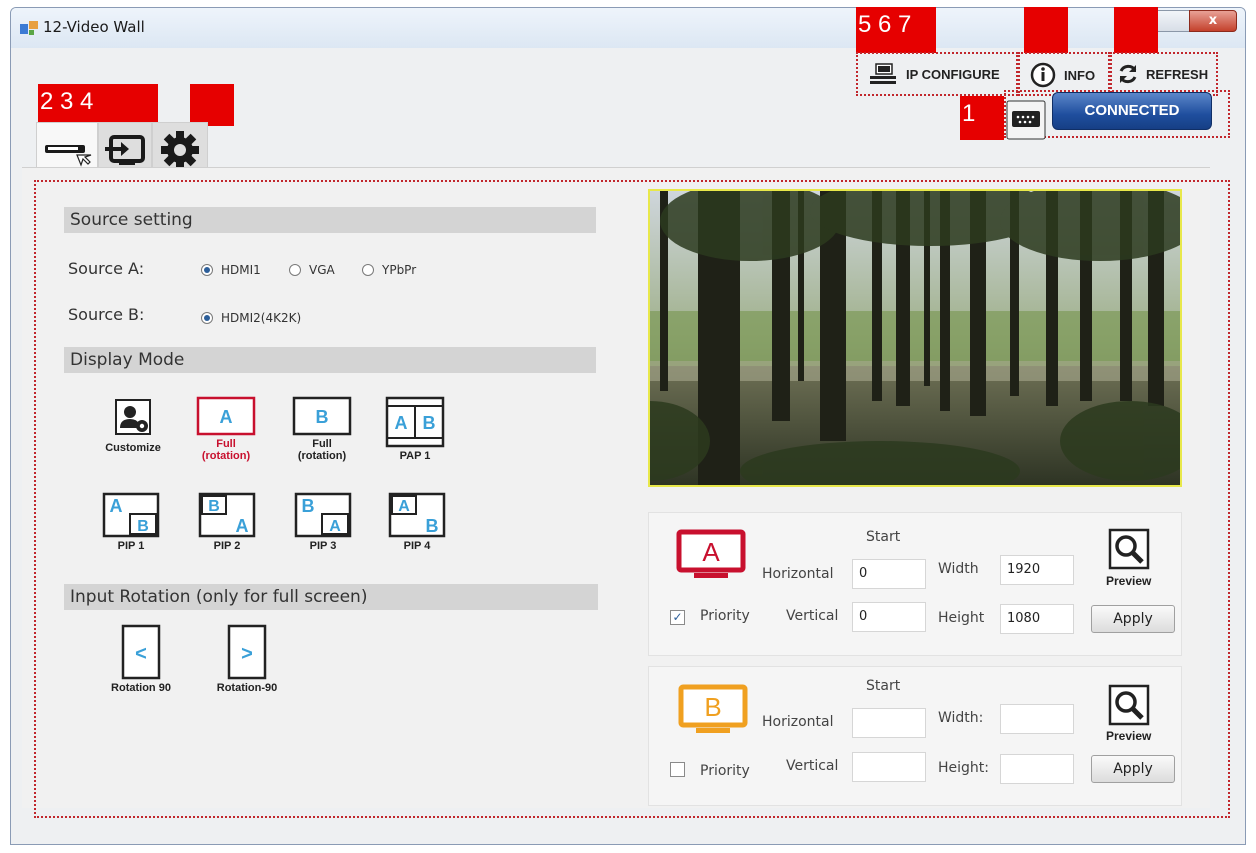 The image size is (1256, 853). What do you see at coordinates (415, 456) in the screenshot?
I see `mode-pap1-label: PAP 1` at bounding box center [415, 456].